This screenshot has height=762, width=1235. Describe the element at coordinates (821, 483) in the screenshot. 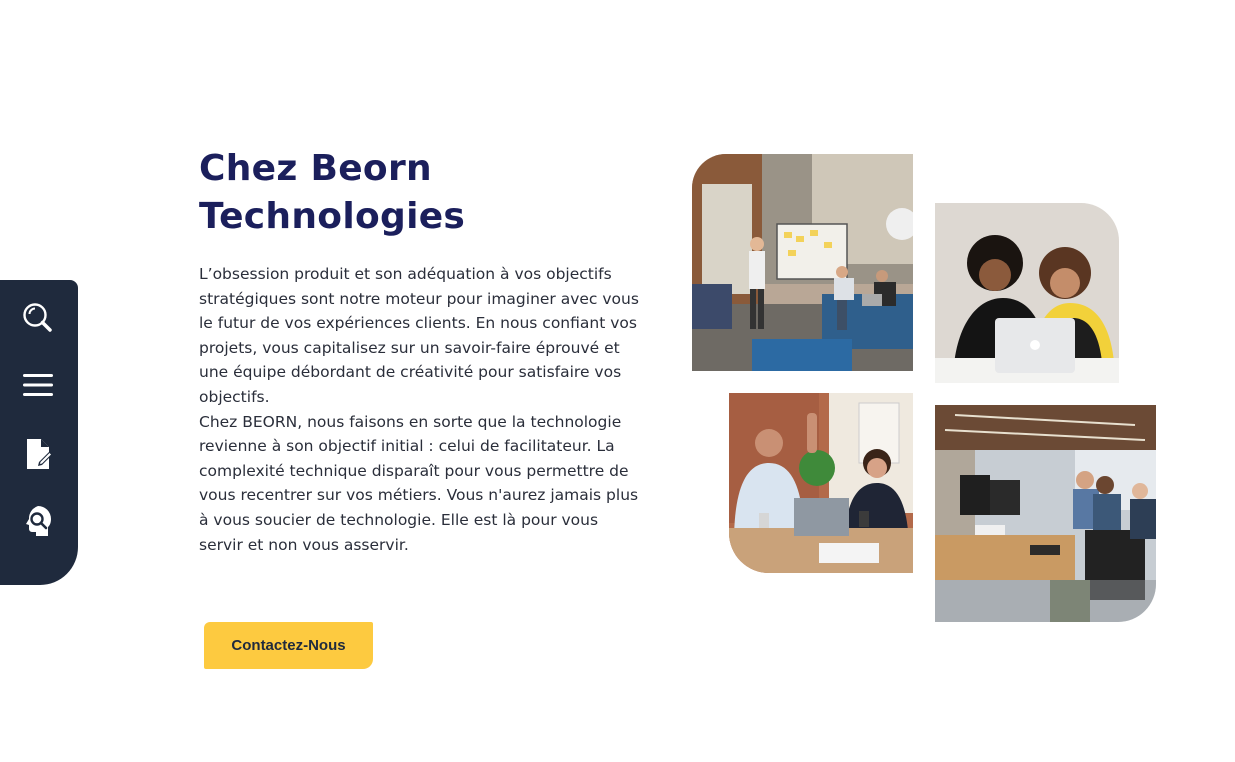

I see `high-five-photo` at that location.